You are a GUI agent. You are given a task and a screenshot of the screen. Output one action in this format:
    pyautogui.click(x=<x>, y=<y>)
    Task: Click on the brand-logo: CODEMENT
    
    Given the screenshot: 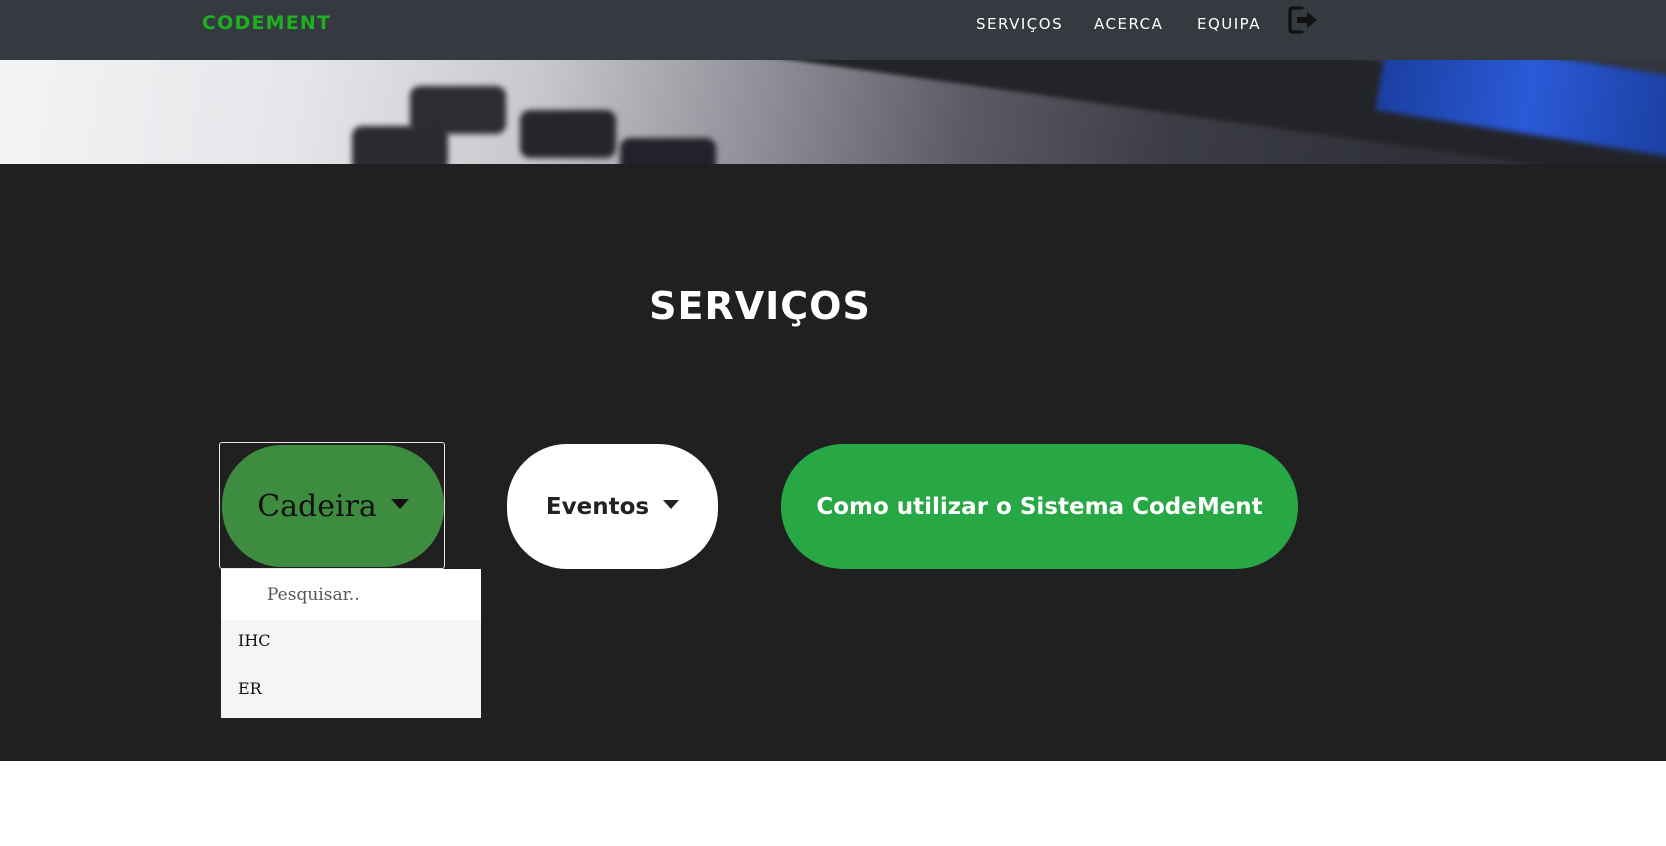 What is the action you would take?
    pyautogui.click(x=266, y=23)
    